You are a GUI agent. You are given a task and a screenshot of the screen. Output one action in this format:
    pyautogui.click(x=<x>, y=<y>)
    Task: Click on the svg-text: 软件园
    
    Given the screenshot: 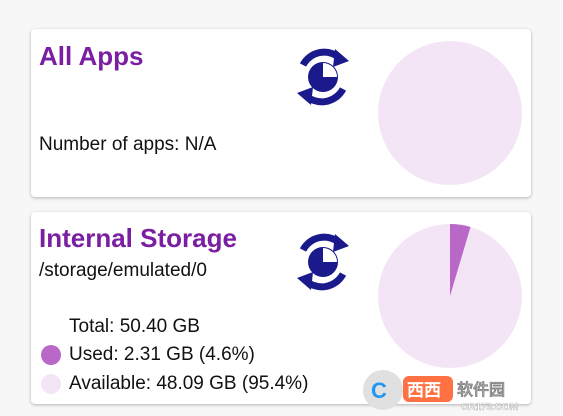 What is the action you would take?
    pyautogui.click(x=481, y=389)
    